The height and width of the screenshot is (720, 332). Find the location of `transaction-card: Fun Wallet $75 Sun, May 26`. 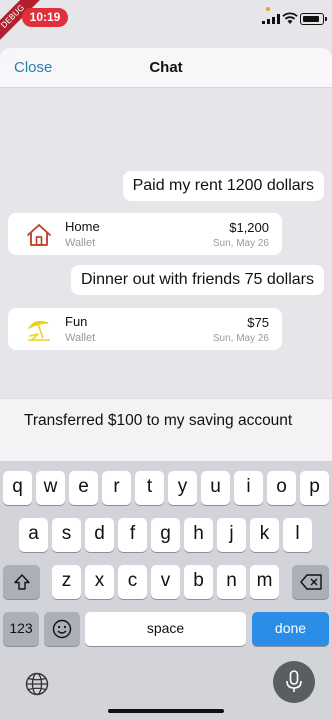

transaction-card: Fun Wallet $75 Sun, May 26 is located at coordinates (145, 329).